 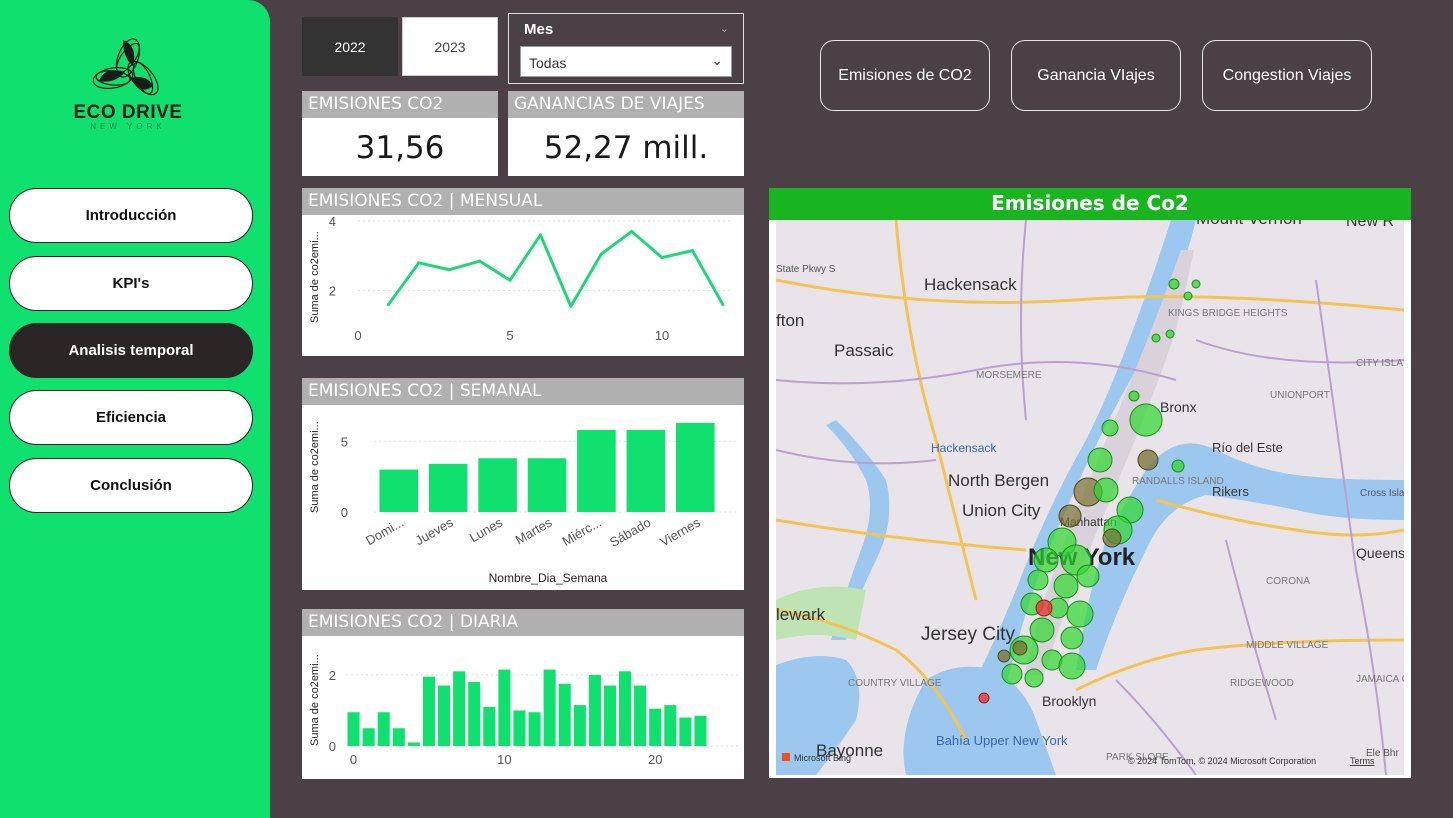 I want to click on map-label-state-pkwy: State Pkwy S, so click(x=806, y=269).